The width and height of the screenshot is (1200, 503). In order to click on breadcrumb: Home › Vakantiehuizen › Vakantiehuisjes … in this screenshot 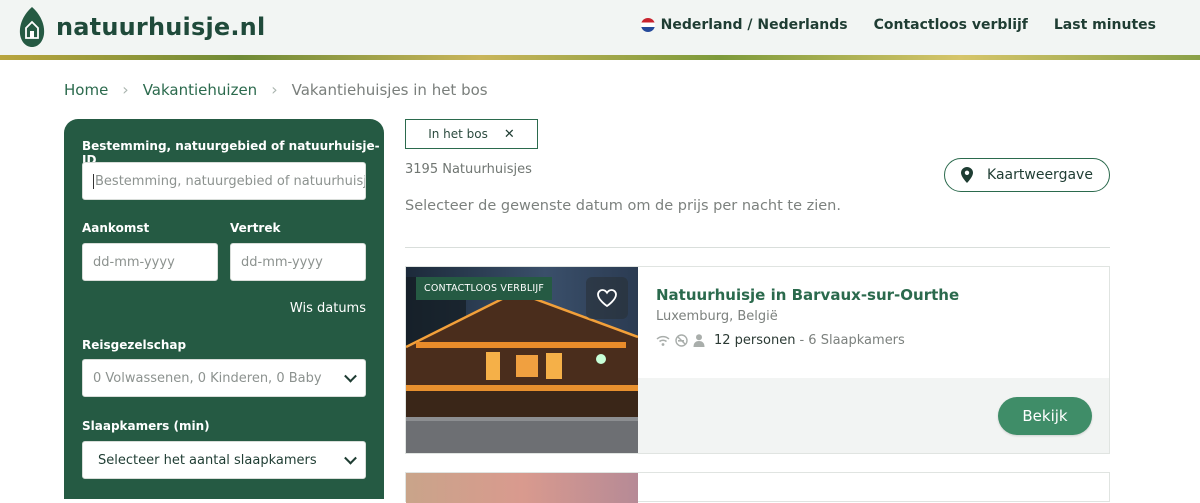, I will do `click(276, 89)`.